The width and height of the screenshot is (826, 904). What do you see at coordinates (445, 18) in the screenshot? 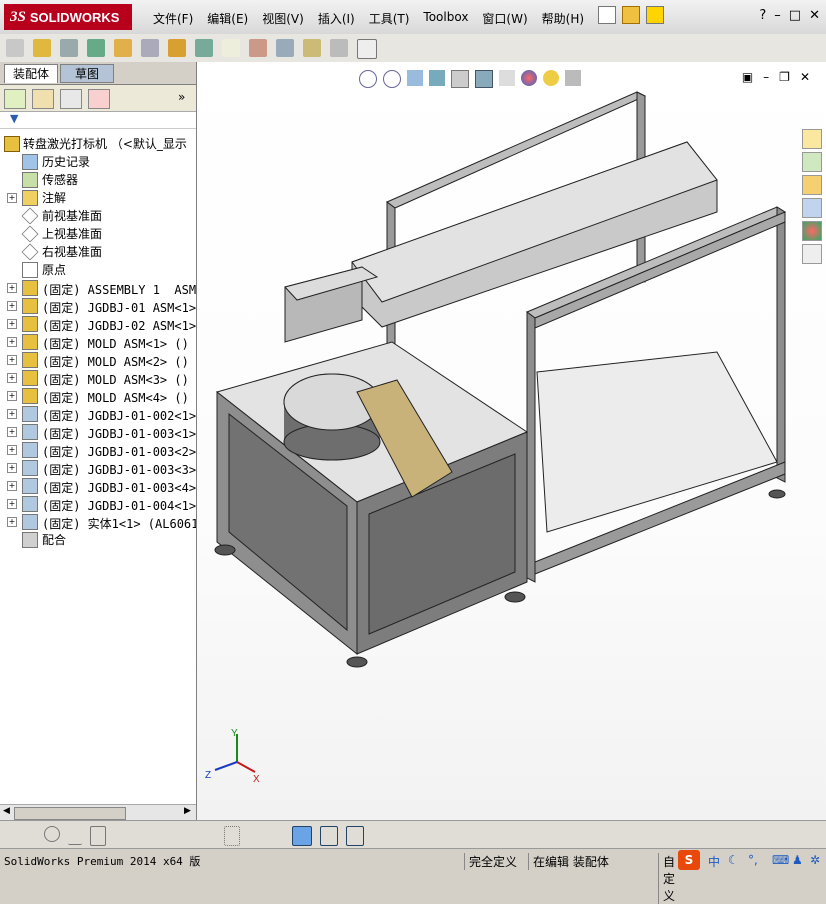
I see `menu-toolbox: Toolbox` at bounding box center [445, 18].